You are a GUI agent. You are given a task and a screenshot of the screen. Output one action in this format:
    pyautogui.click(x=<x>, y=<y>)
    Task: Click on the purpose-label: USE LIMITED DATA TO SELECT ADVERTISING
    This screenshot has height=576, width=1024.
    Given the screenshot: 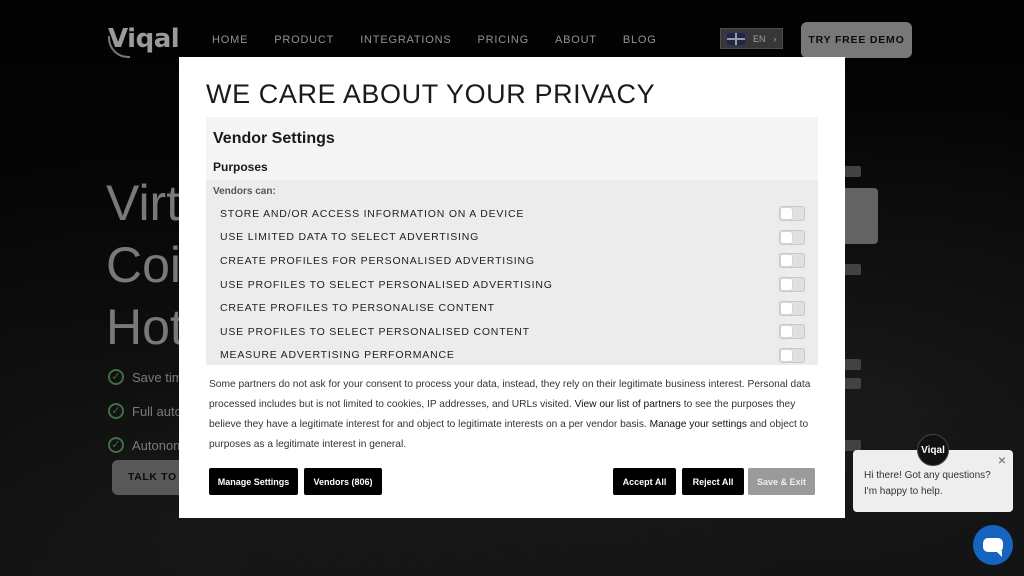 What is the action you would take?
    pyautogui.click(x=350, y=237)
    